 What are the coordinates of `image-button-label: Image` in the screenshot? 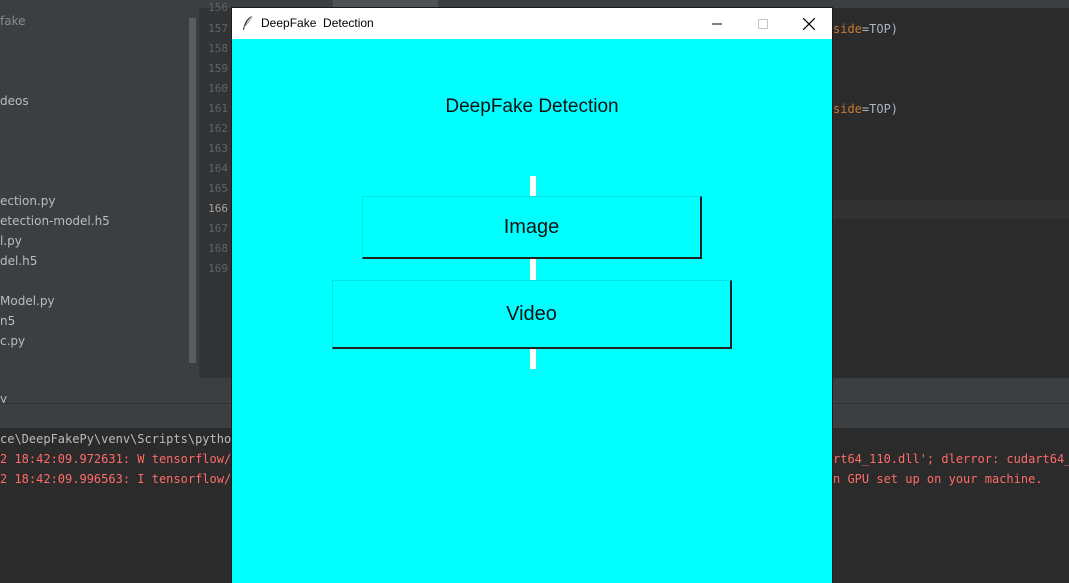 It's located at (531, 226).